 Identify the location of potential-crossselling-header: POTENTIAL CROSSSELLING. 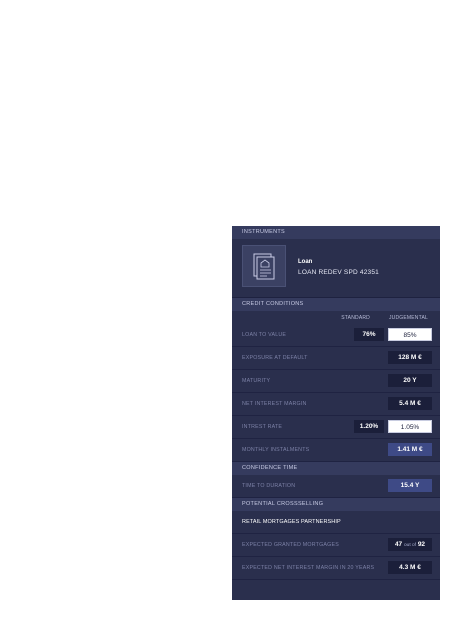
(336, 504).